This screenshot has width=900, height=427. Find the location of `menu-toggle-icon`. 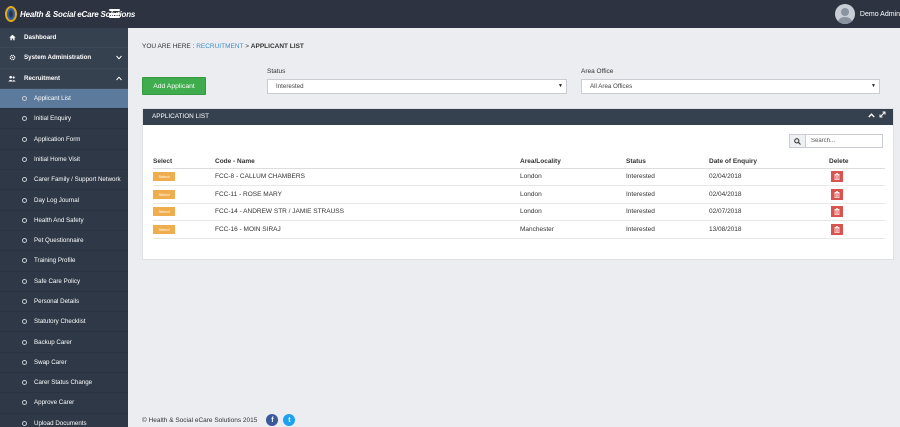

menu-toggle-icon is located at coordinates (114, 13).